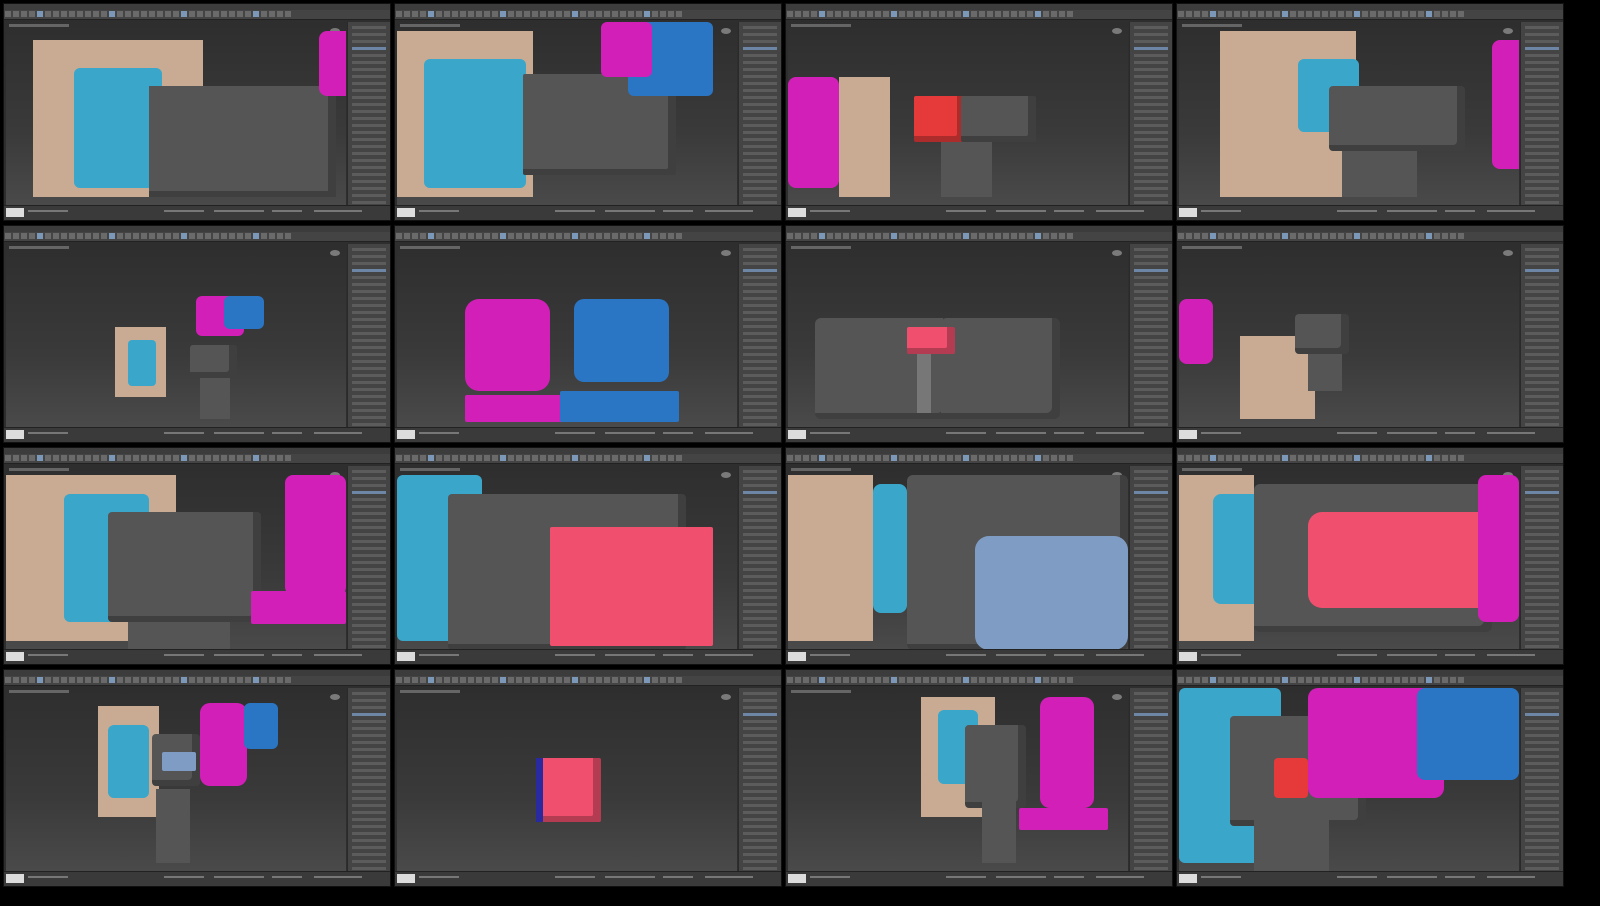  Describe the element at coordinates (1066, 752) in the screenshot. I see `scene-object-robot` at that location.